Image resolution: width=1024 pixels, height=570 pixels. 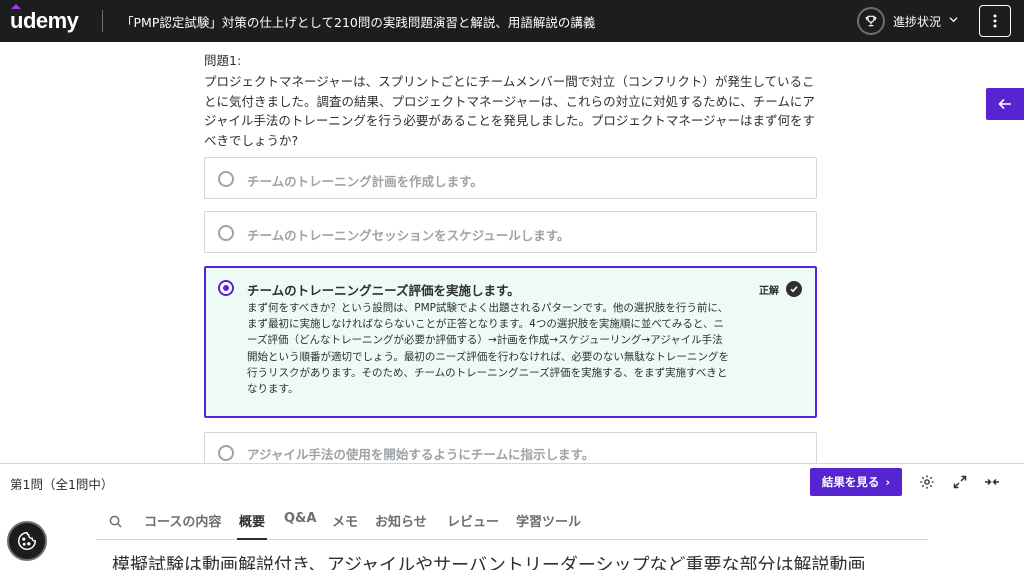 I want to click on sidebar-toggle-button, so click(x=1005, y=104).